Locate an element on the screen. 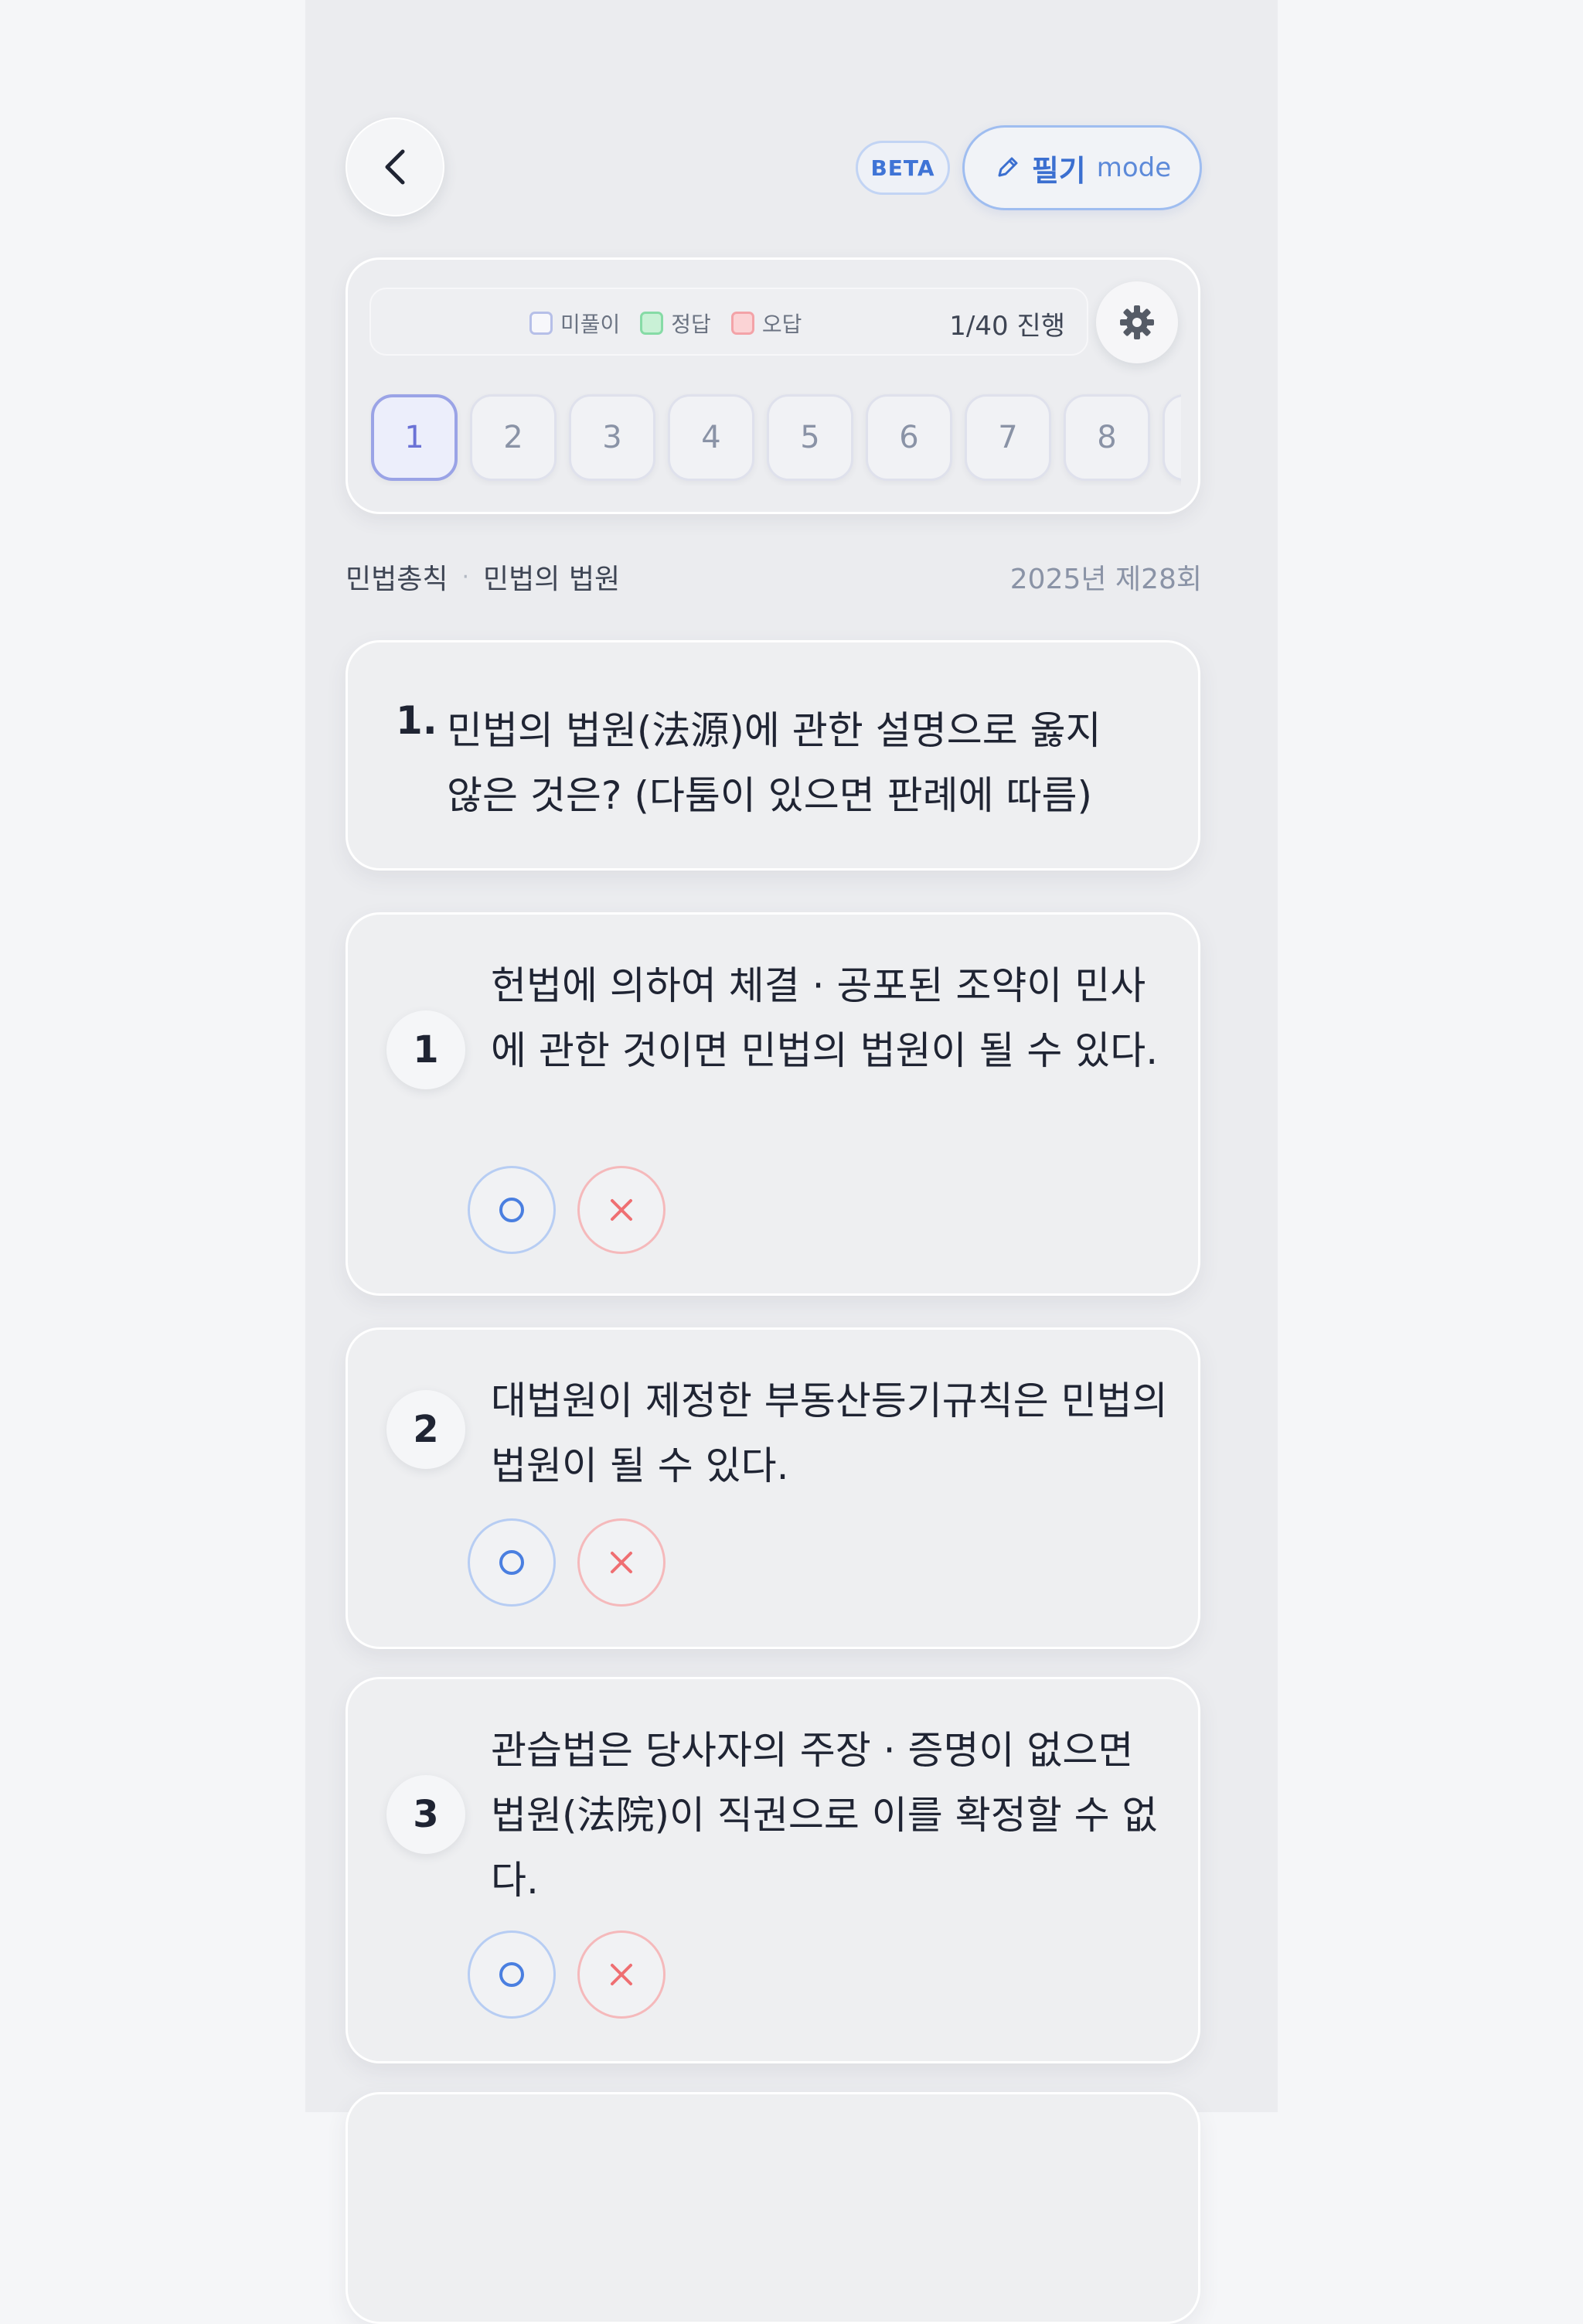 The height and width of the screenshot is (2324, 1583). option-3-x-button is located at coordinates (621, 1975).